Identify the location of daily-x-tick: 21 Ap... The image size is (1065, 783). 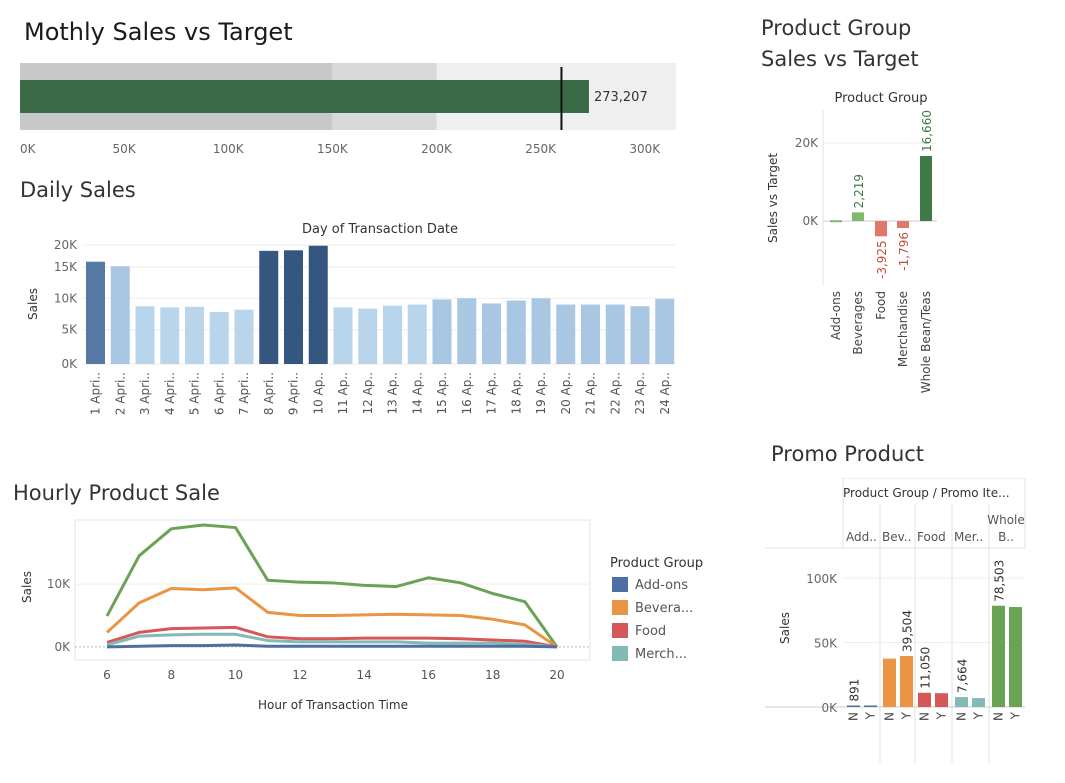
(591, 393).